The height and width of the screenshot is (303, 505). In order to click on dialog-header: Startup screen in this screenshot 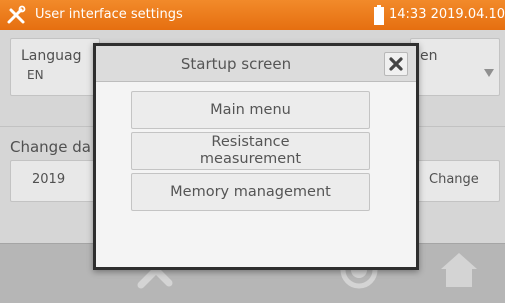, I will do `click(256, 64)`.